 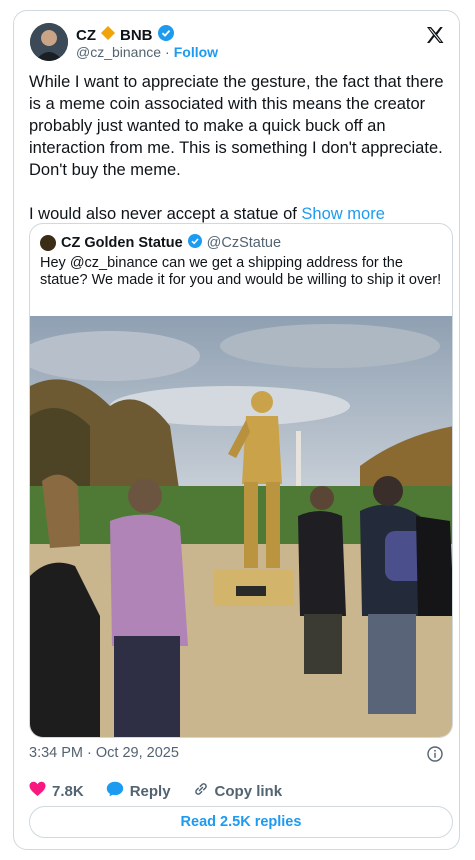 I want to click on bnb-diamond-icon, so click(x=108, y=35).